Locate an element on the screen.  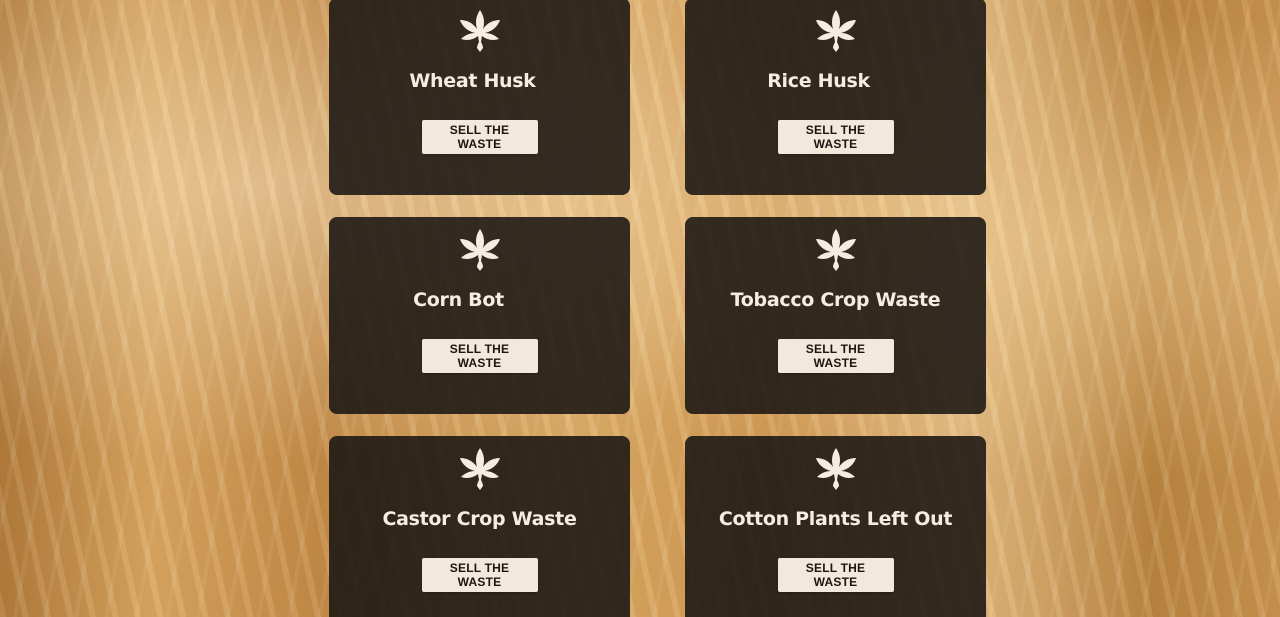
card-title: Corn Bot is located at coordinates (458, 300).